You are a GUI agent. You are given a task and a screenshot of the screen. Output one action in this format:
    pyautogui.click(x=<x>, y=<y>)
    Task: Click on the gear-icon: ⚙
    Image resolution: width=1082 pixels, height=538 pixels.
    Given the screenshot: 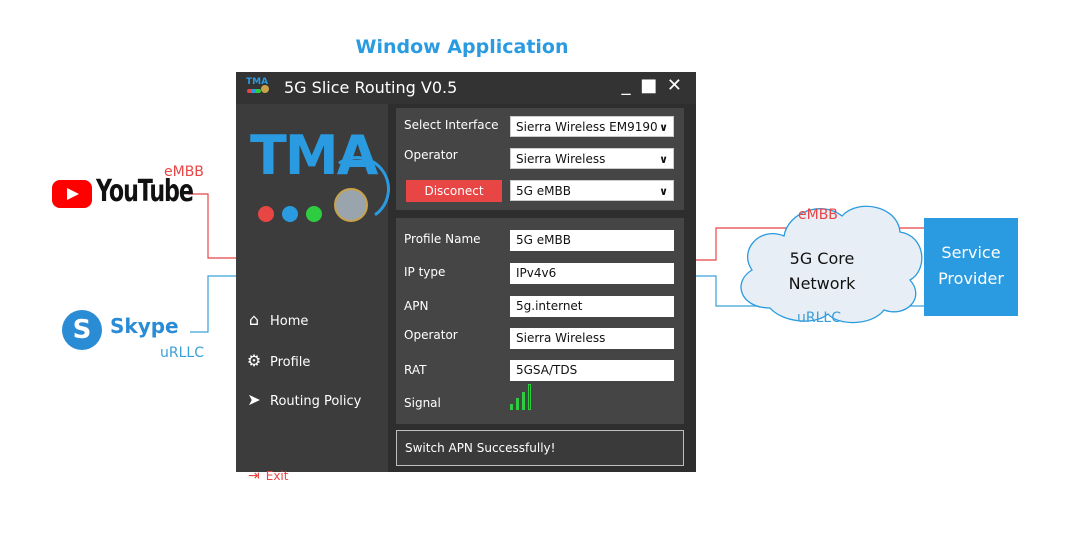 What is the action you would take?
    pyautogui.click(x=254, y=360)
    